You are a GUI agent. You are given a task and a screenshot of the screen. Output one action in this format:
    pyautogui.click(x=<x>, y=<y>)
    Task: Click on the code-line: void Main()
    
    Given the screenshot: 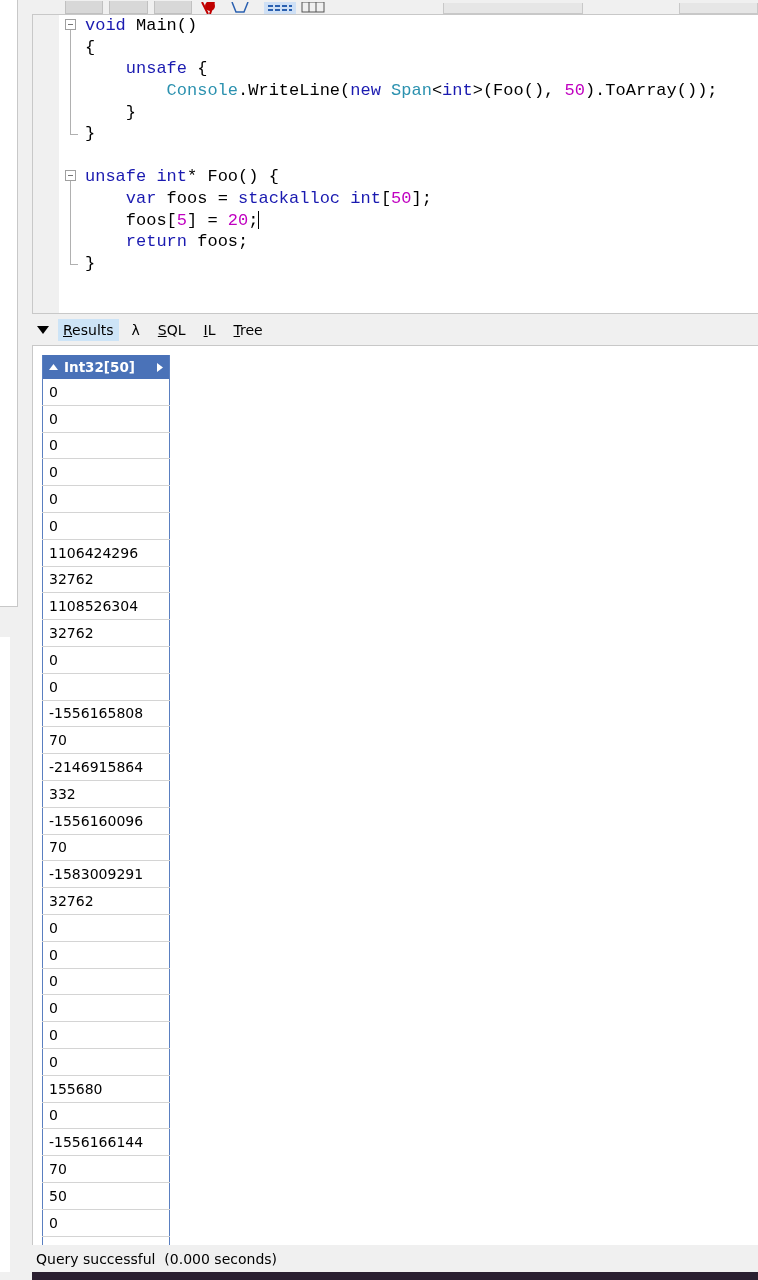 What is the action you would take?
    pyautogui.click(x=141, y=26)
    